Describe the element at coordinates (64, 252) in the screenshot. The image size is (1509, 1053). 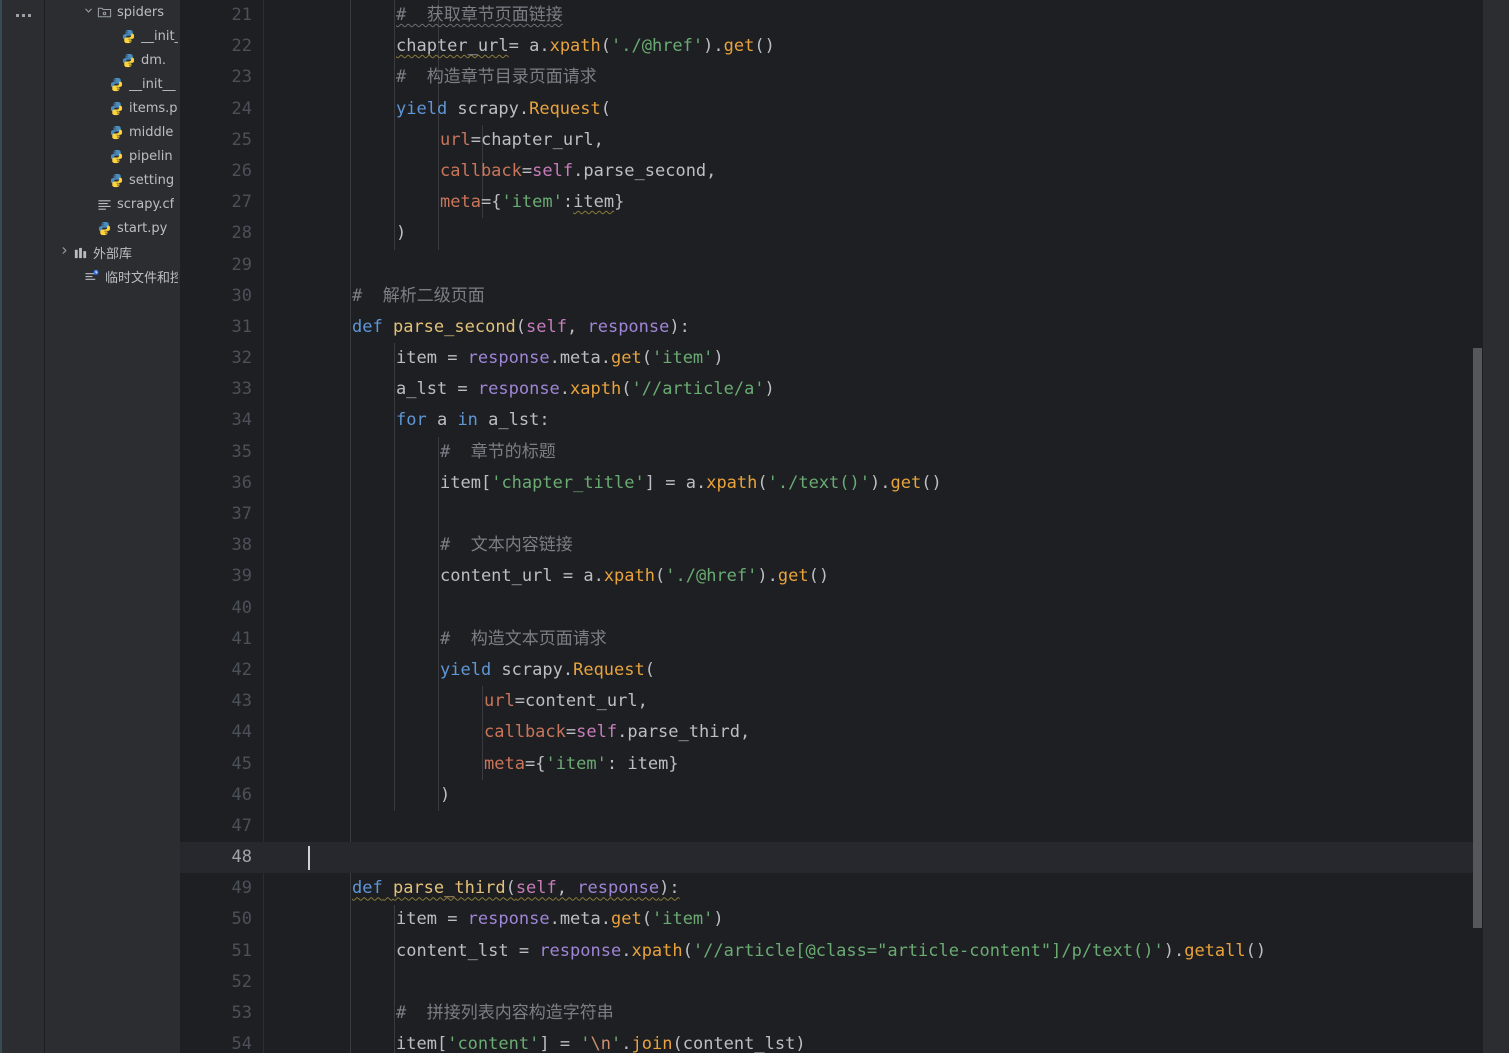
I see `chevron-right-icon` at that location.